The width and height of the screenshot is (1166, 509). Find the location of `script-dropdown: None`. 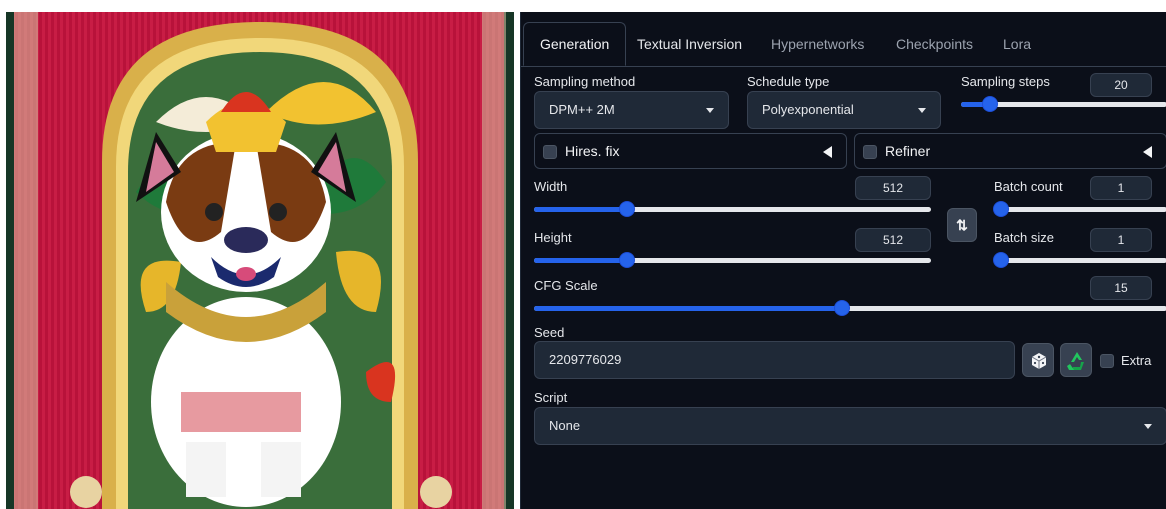

script-dropdown: None is located at coordinates (850, 426).